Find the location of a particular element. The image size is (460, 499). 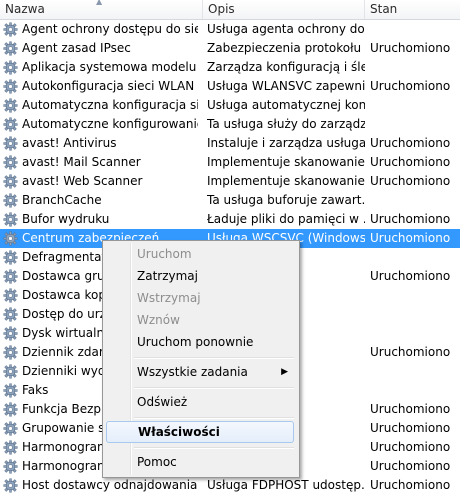

menu-item-resume: Wznów is located at coordinates (200, 320).